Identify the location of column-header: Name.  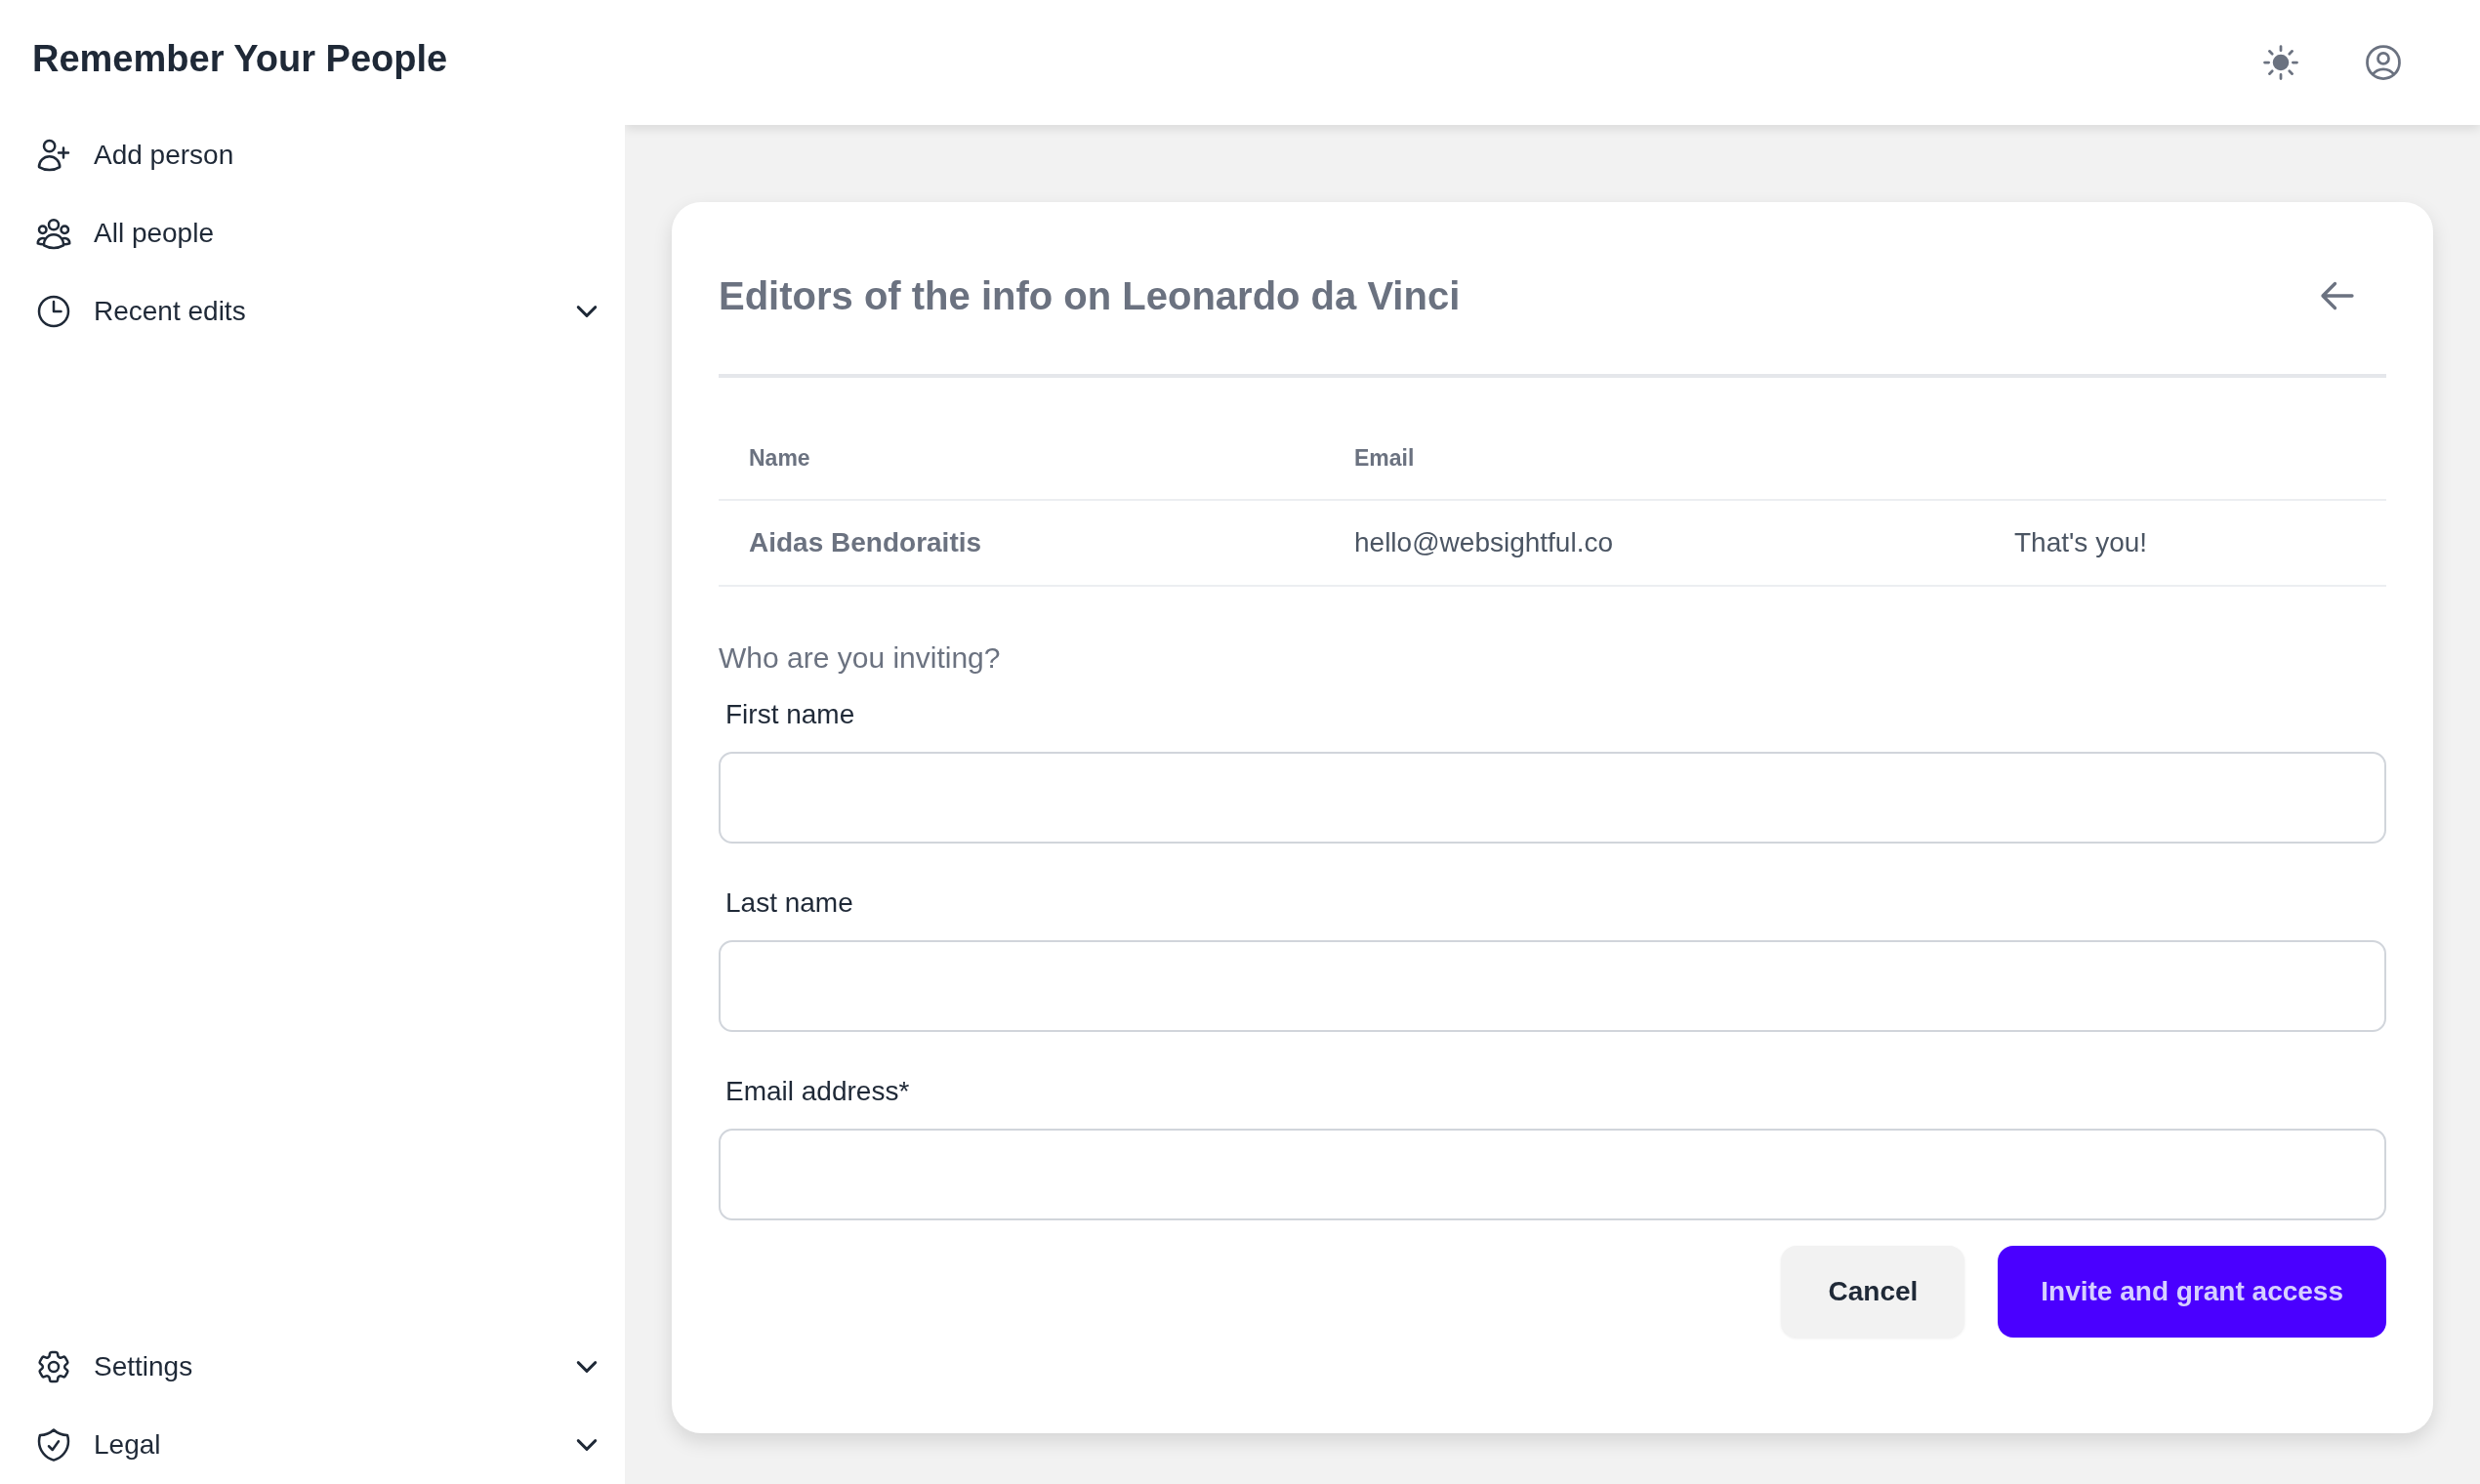
(779, 458).